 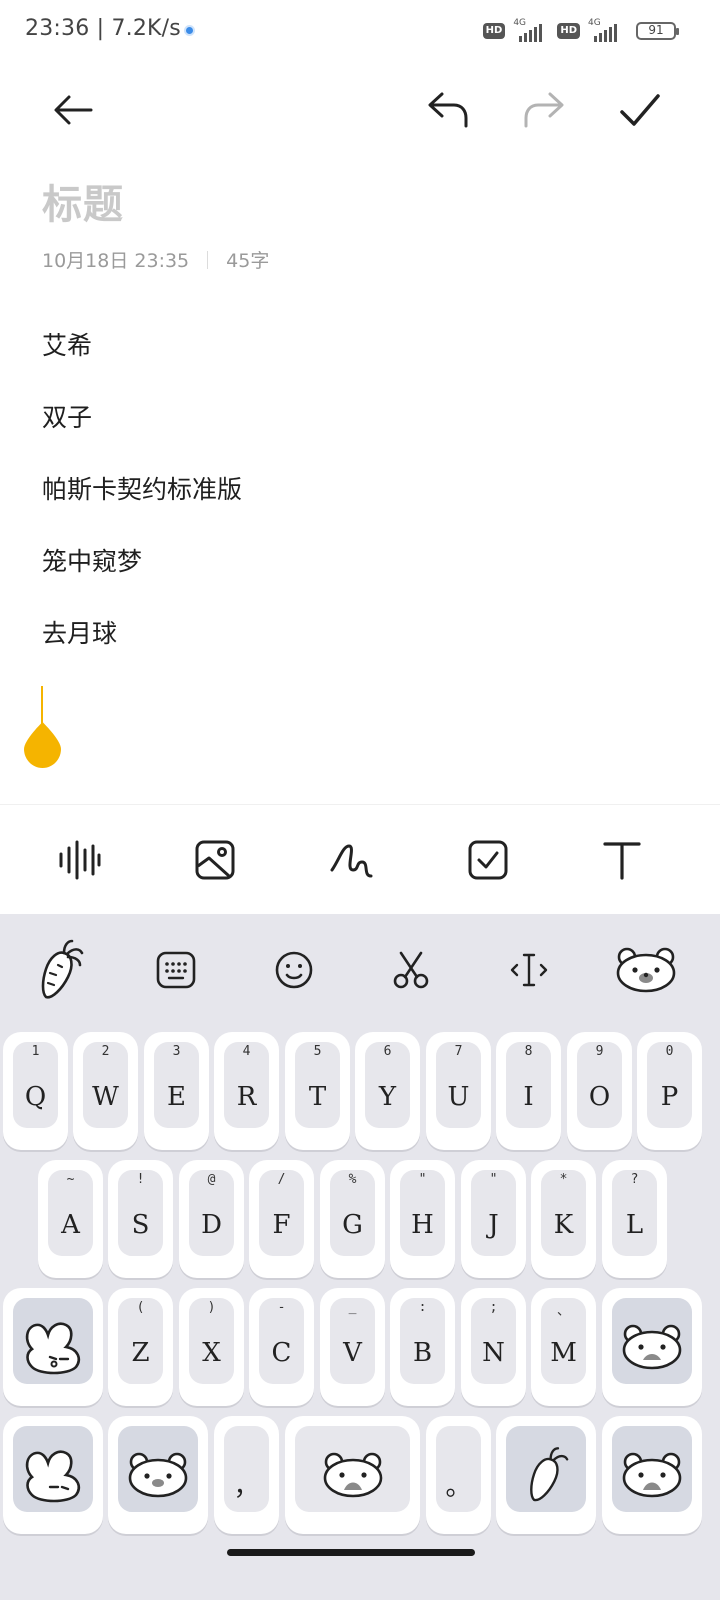 What do you see at coordinates (62, 969) in the screenshot?
I see `carrot-icon` at bounding box center [62, 969].